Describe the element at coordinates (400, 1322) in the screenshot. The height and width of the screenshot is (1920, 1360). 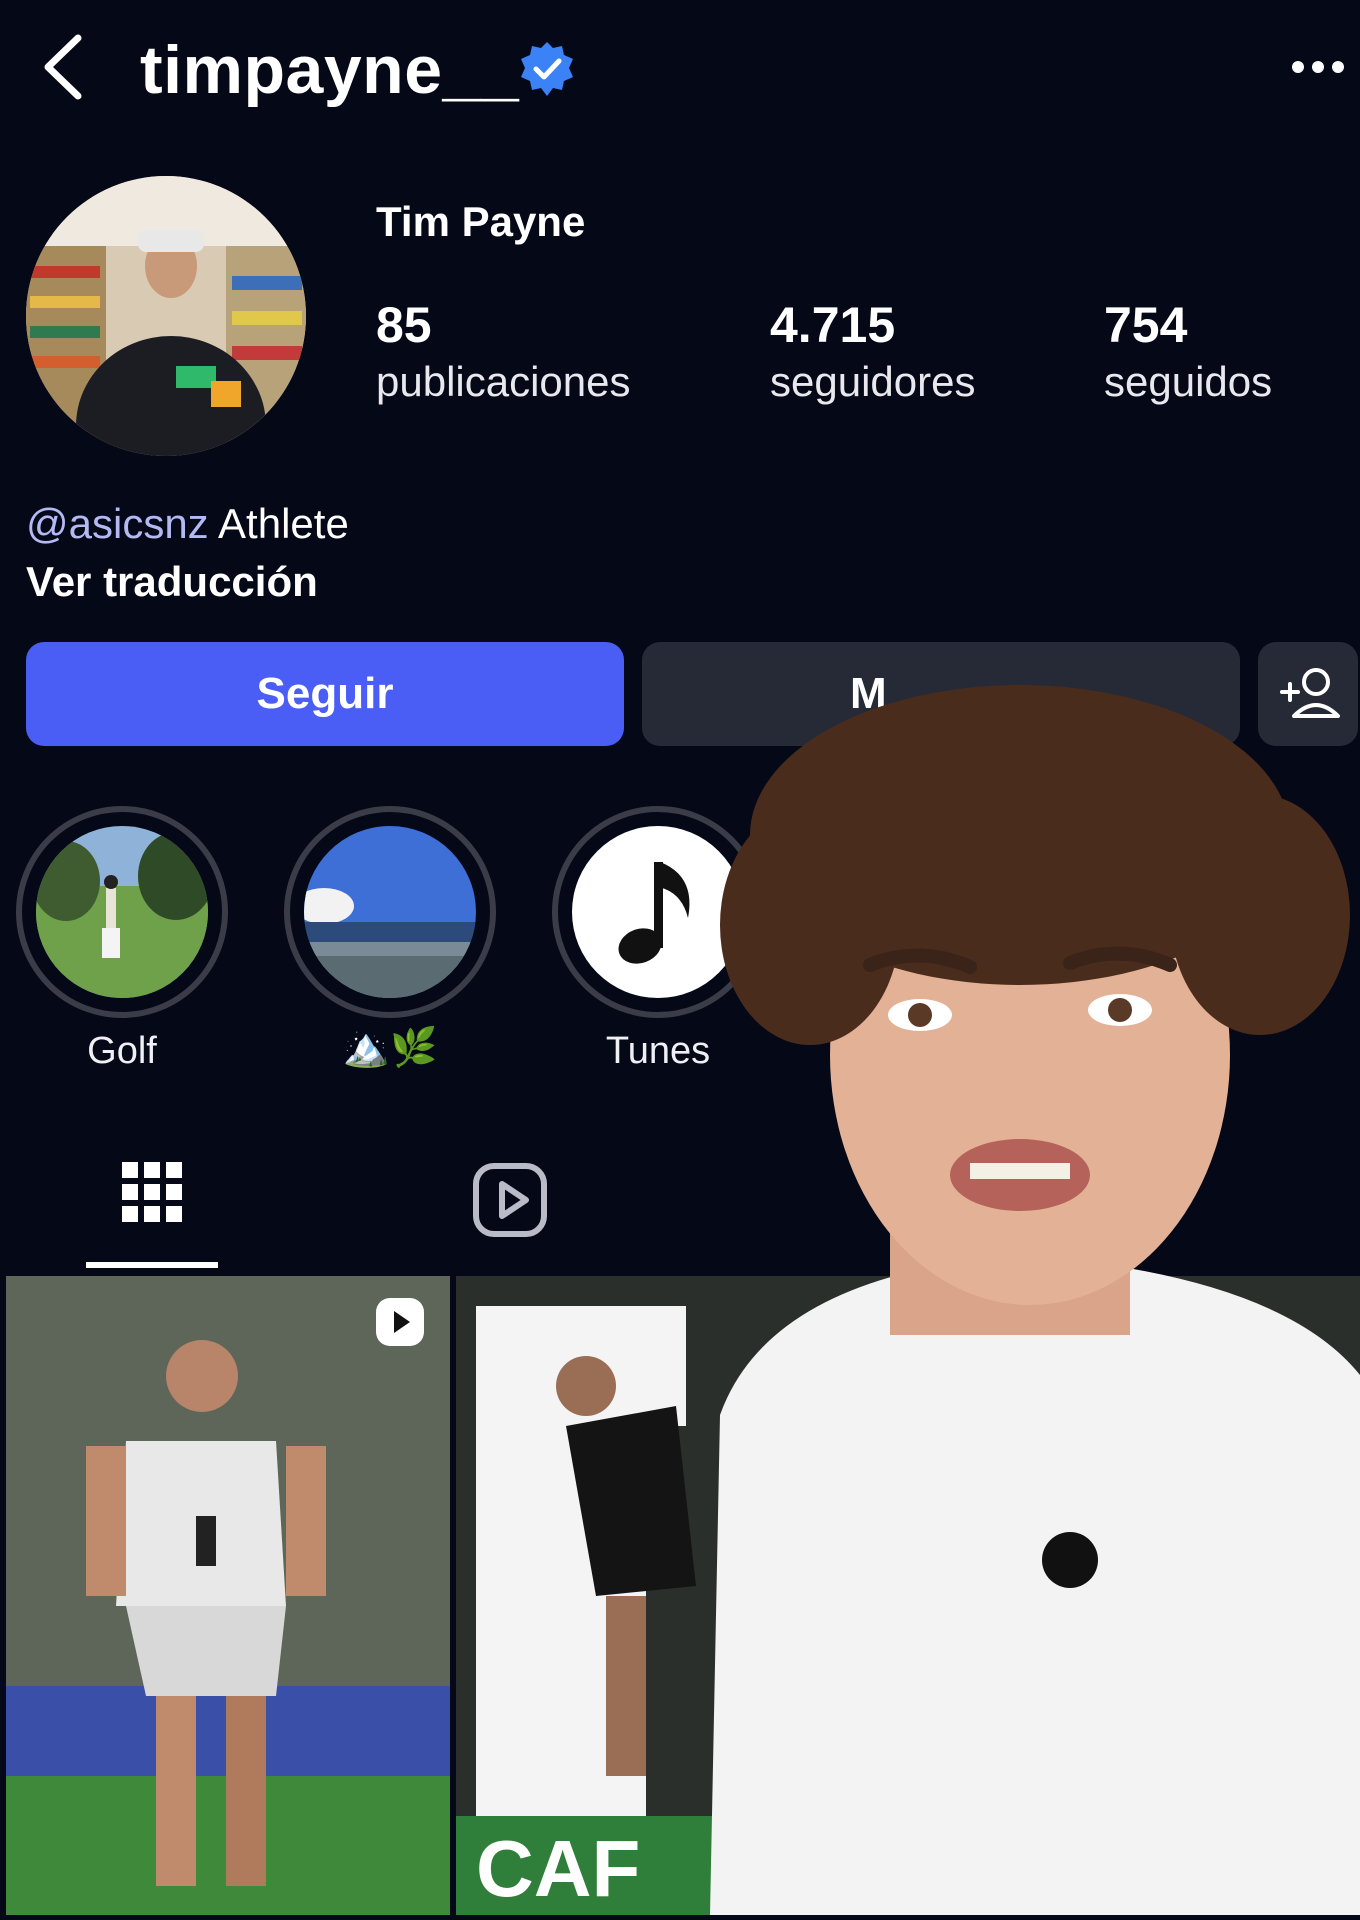
I see `reel-play-icon` at that location.